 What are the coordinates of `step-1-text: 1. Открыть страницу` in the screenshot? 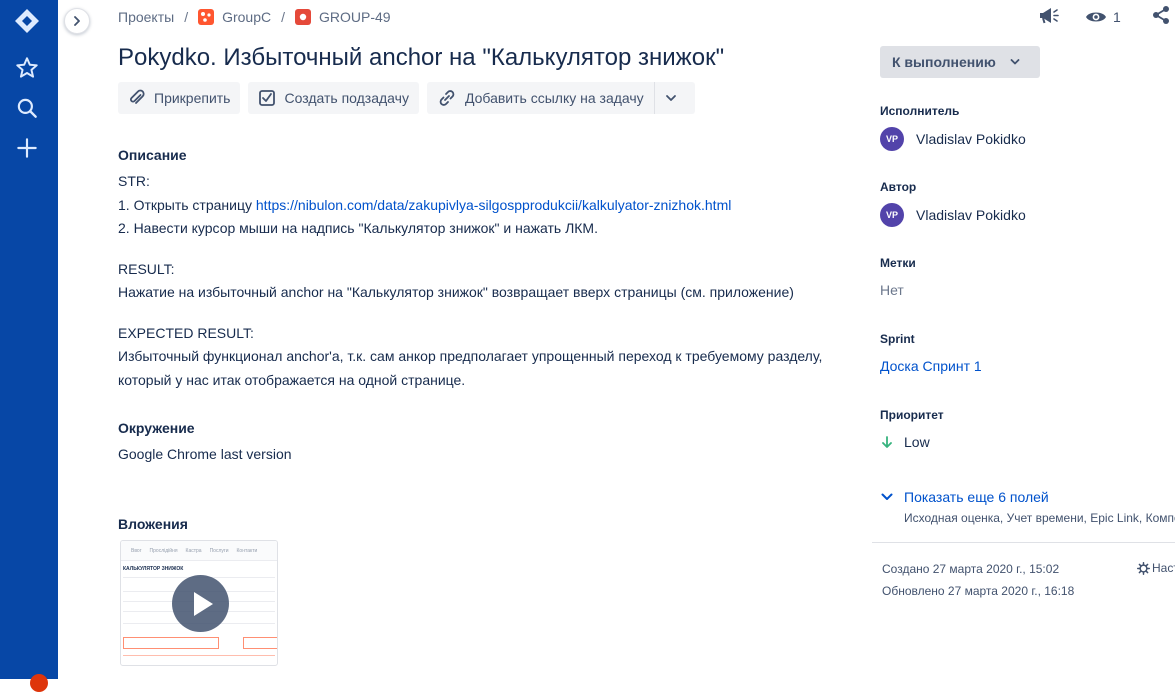 It's located at (187, 204).